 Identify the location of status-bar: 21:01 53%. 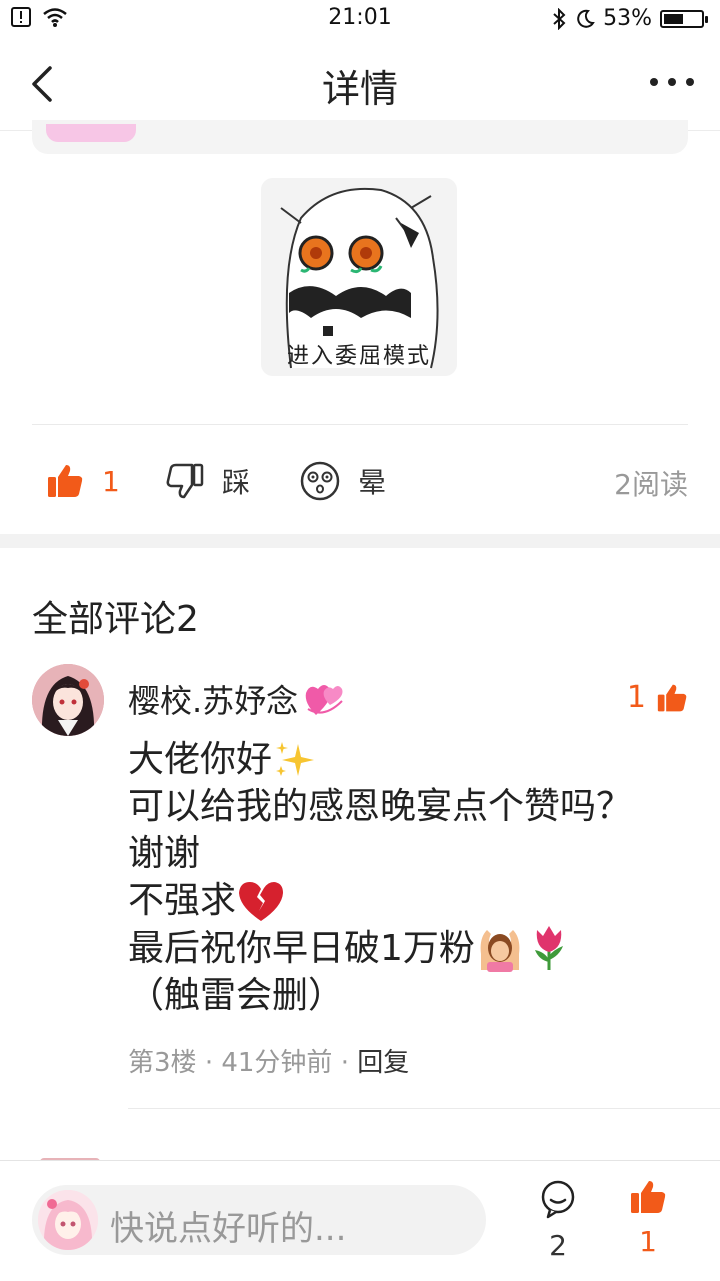
(360, 20).